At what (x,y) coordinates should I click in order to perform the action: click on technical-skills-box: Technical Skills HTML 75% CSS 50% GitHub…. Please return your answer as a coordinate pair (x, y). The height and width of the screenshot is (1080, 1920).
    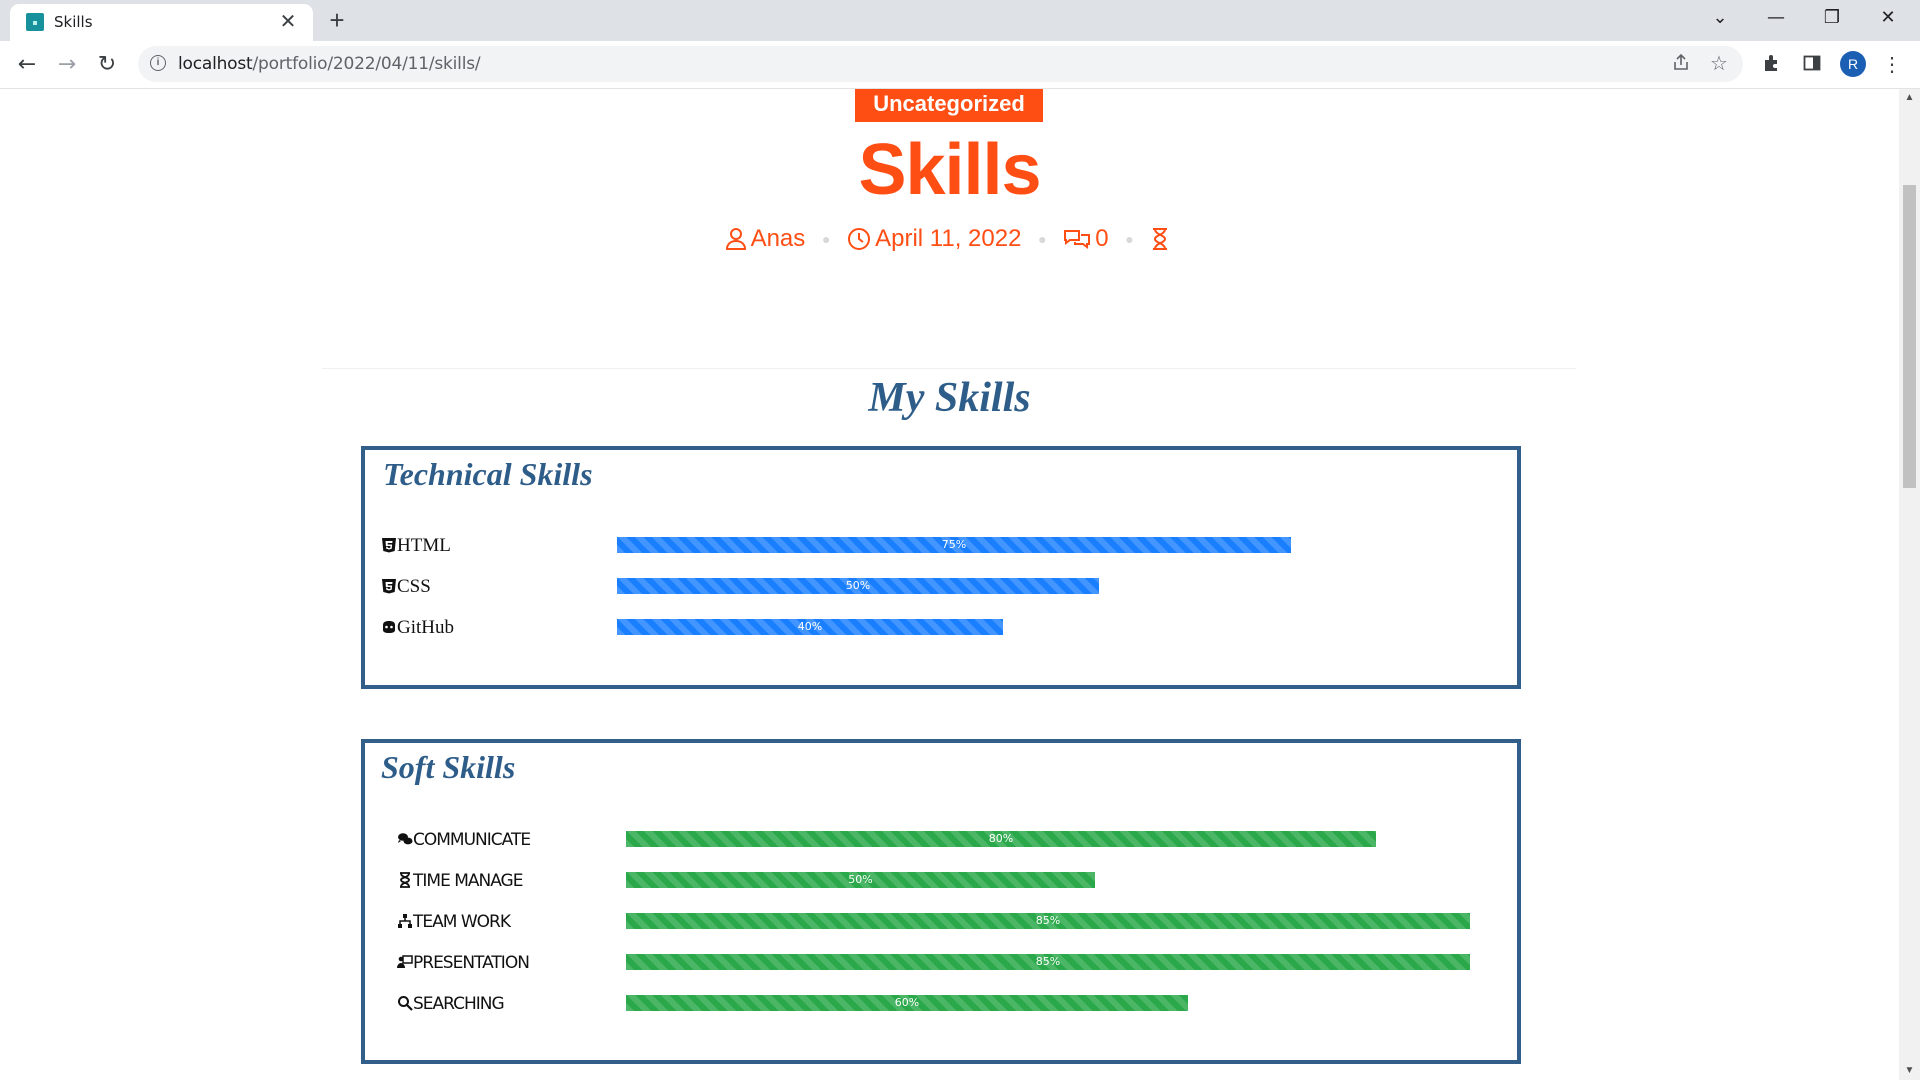
    Looking at the image, I should click on (941, 567).